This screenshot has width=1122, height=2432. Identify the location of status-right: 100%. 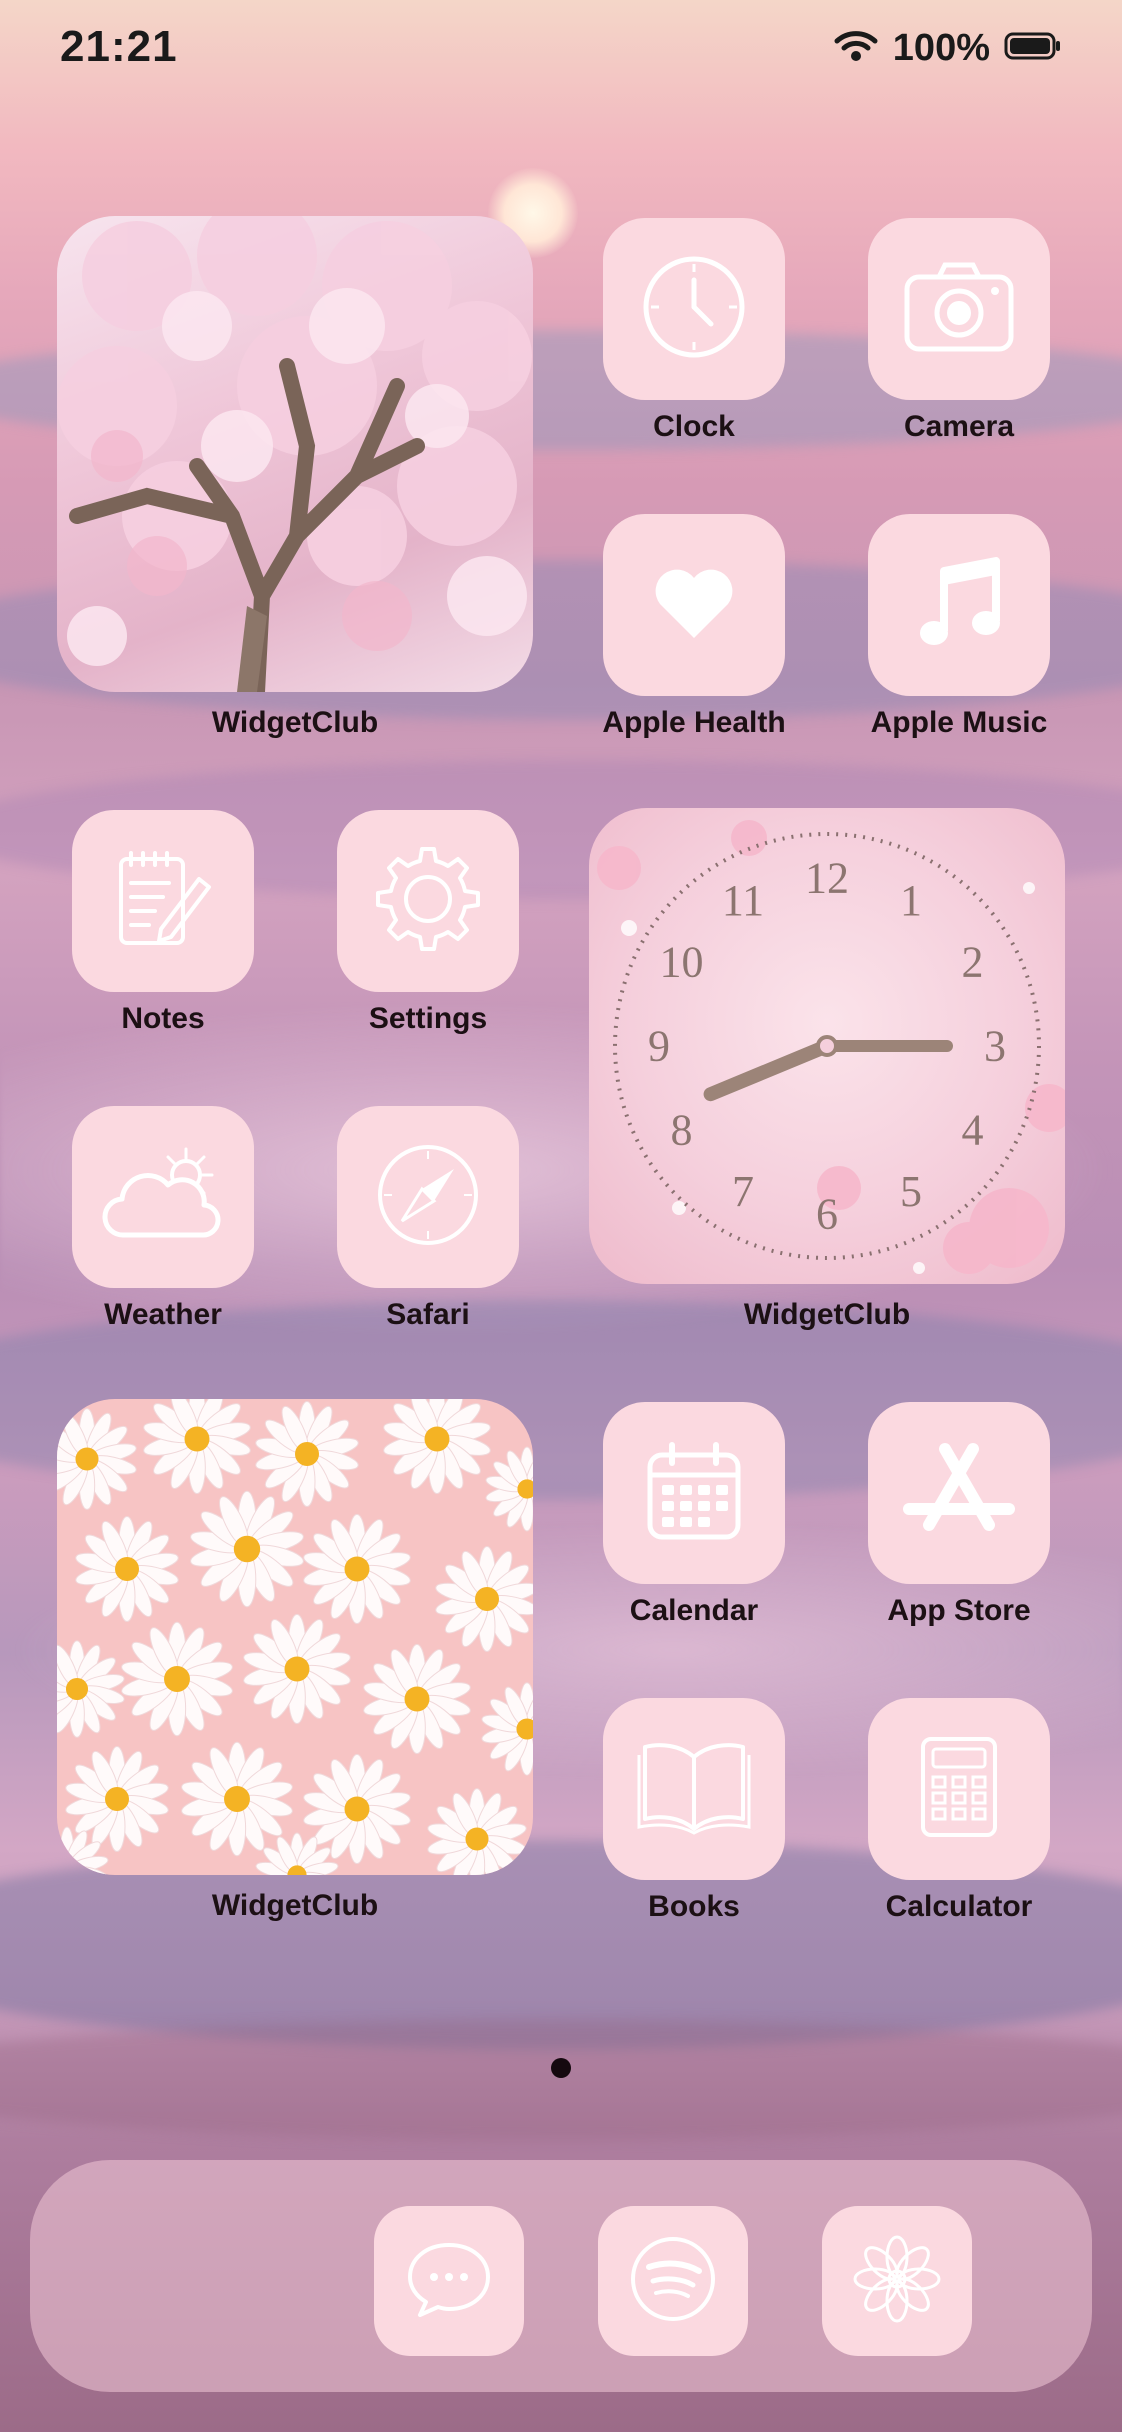
(947, 48).